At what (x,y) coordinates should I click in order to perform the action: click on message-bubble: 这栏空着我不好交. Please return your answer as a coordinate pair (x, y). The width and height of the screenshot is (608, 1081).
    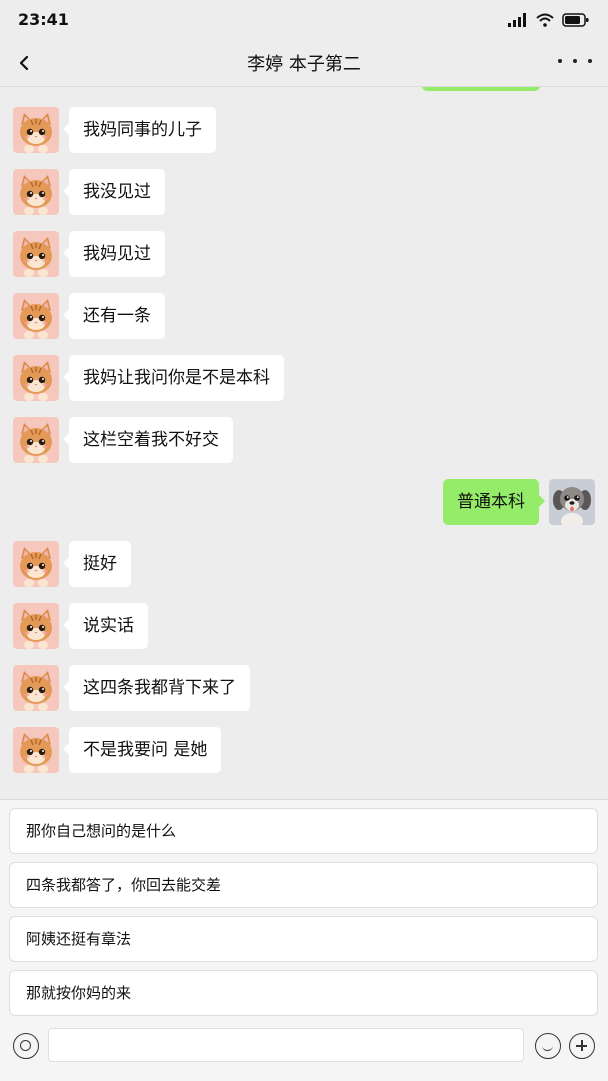
    Looking at the image, I should click on (148, 440).